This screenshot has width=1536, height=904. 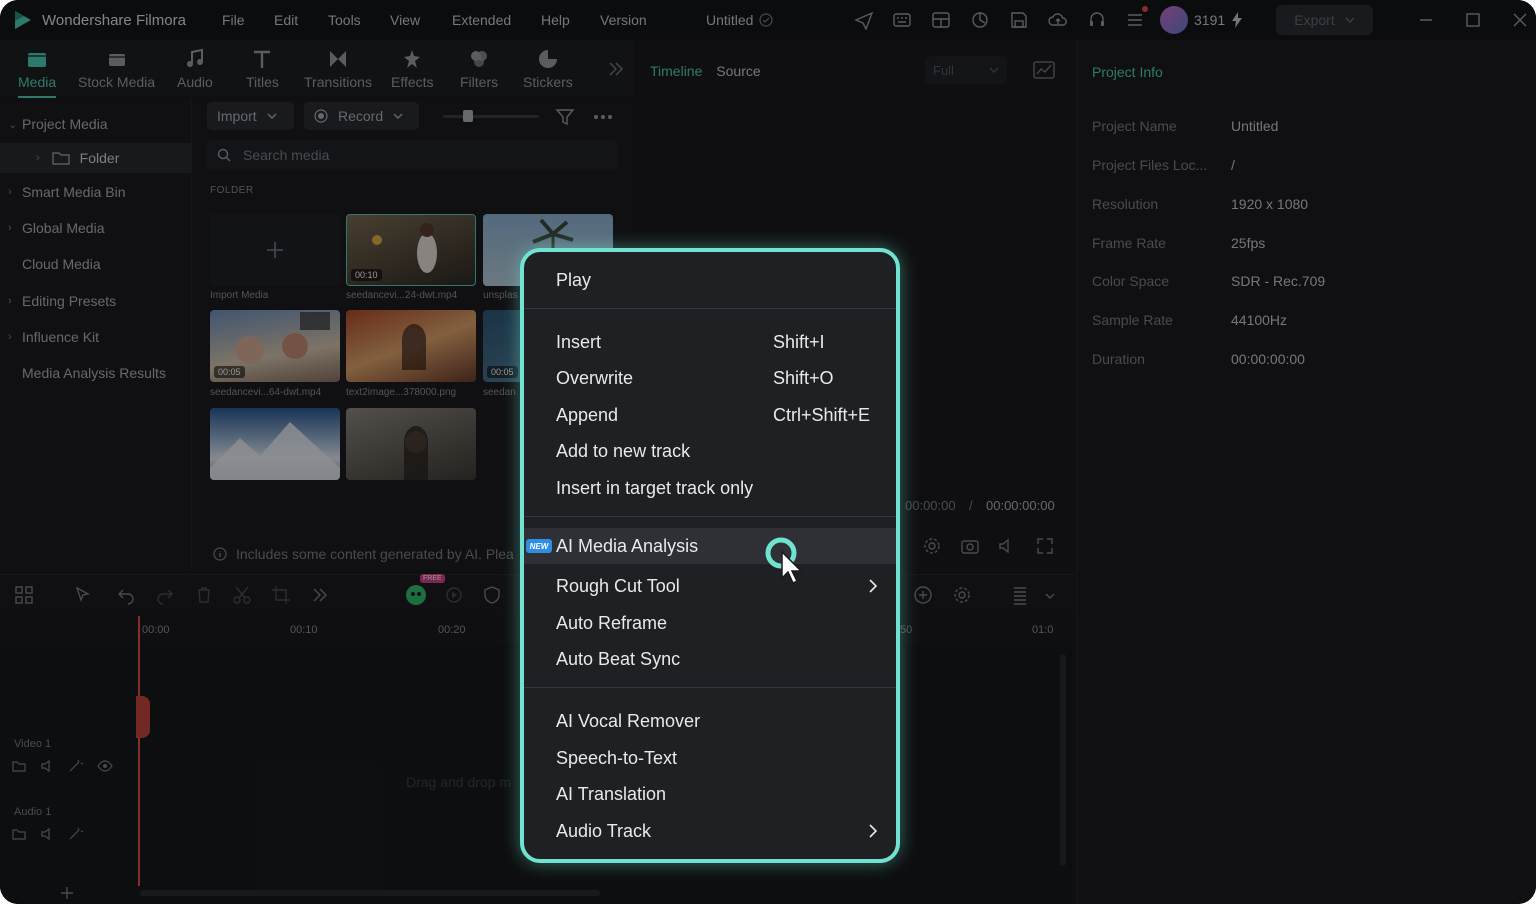 I want to click on menu-item-append: Append Ctrl+Shift+E, so click(x=710, y=415).